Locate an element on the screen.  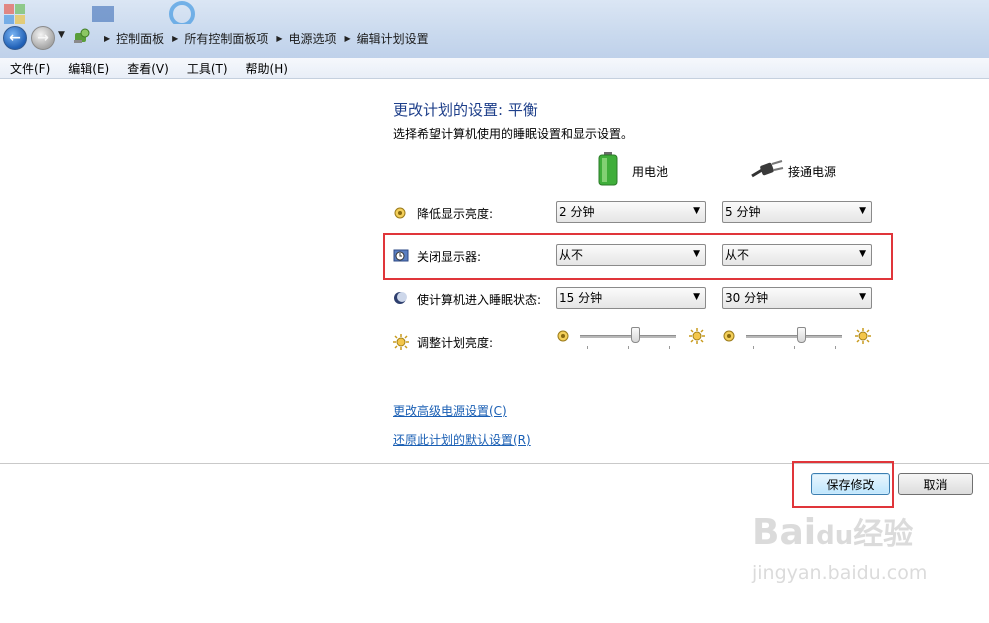
page-subtitle: 选择希望计算机使用的睡眠设置和显示设置。 is located at coordinates (513, 134).